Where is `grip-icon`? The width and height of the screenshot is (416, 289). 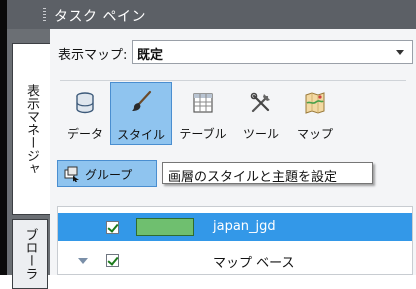
grip-icon is located at coordinates (44, 15).